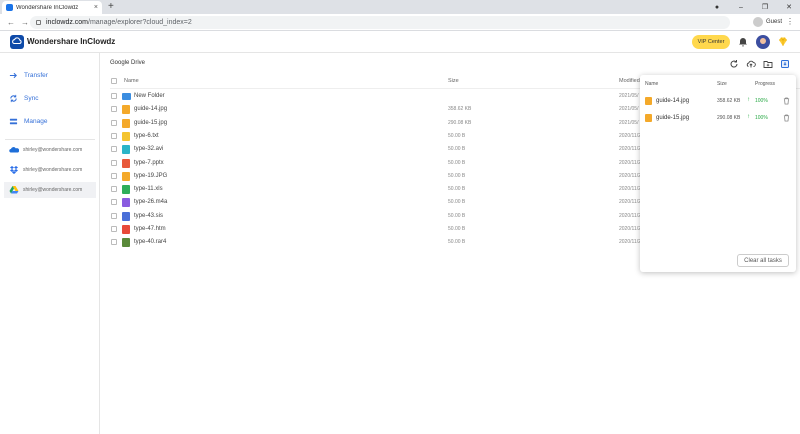 Image resolution: width=800 pixels, height=434 pixels. I want to click on url-domain: inclowdz.com, so click(67, 22).